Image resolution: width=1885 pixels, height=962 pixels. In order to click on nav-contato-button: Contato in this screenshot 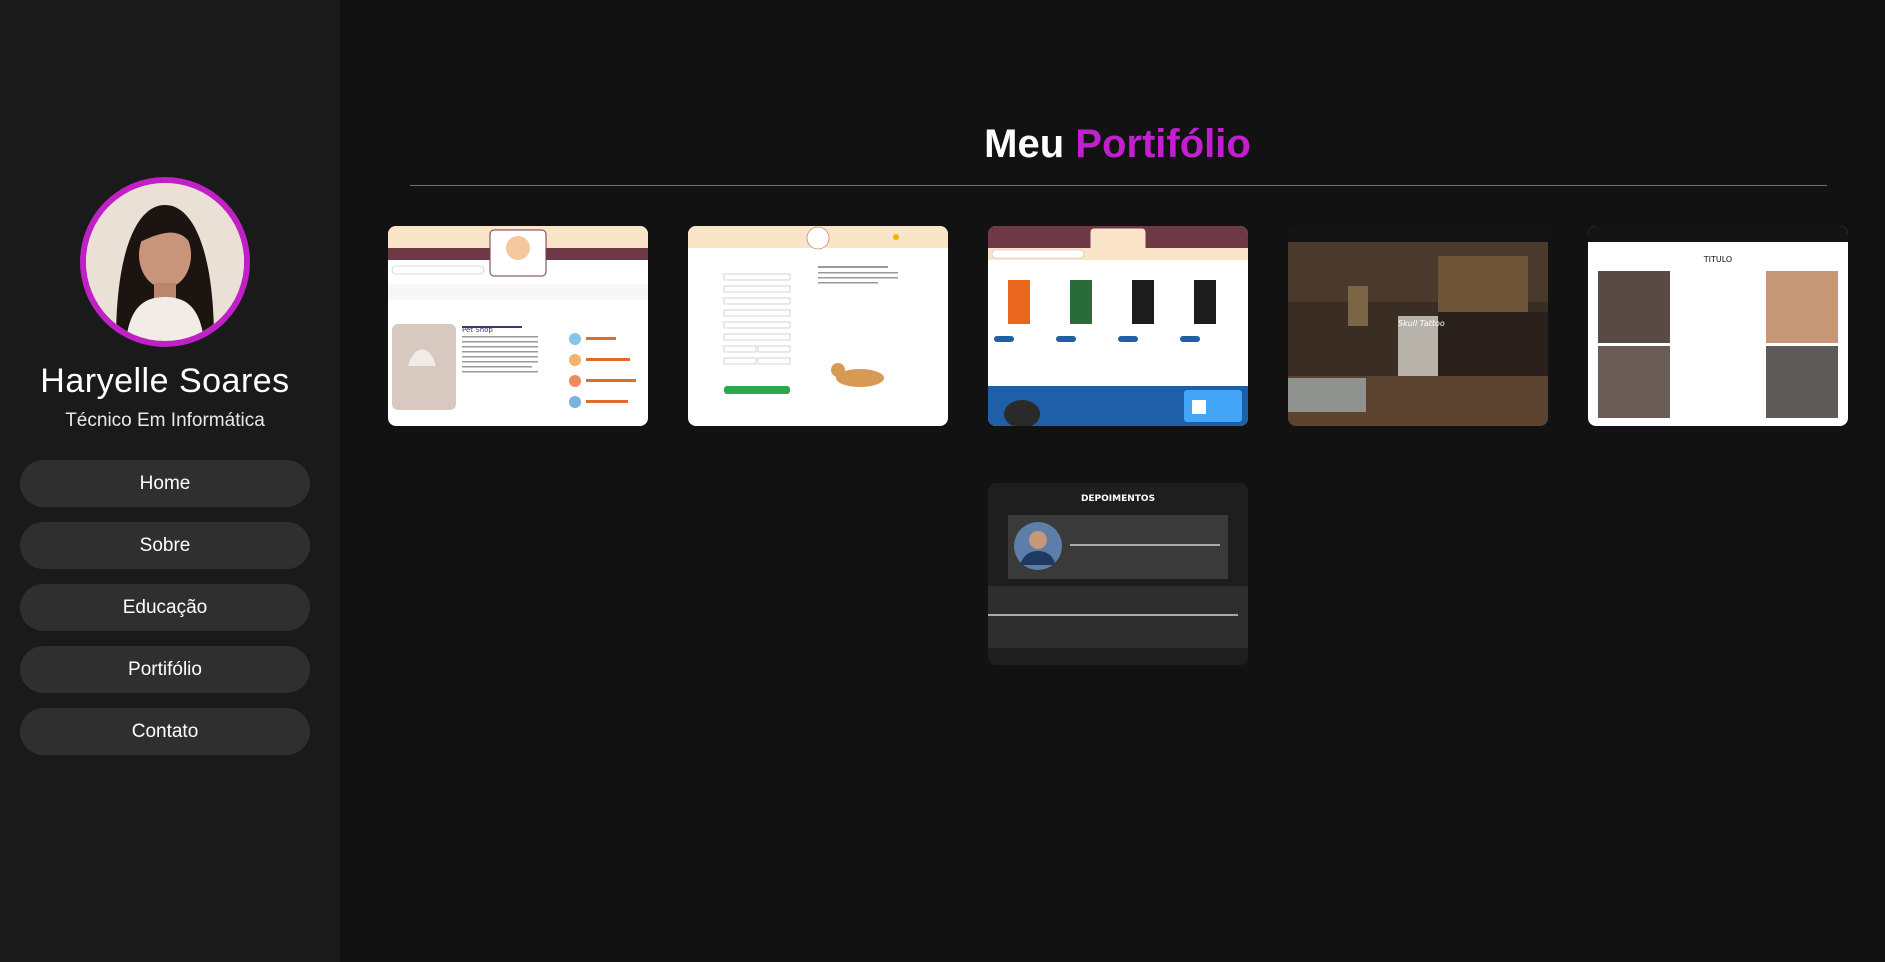, I will do `click(165, 731)`.